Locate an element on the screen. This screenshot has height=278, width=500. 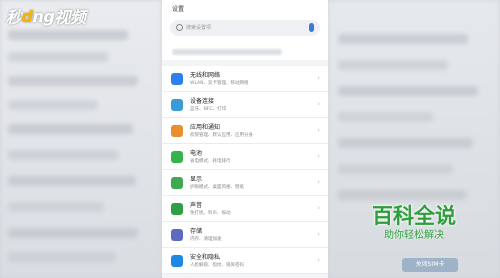
battery-icon is located at coordinates (177, 157).